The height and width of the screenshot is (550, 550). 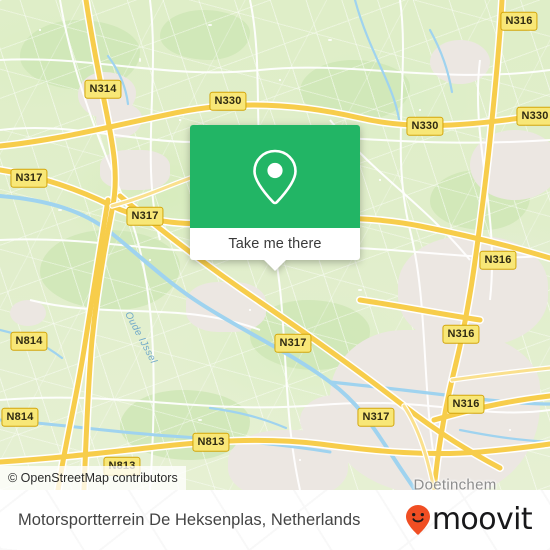 What do you see at coordinates (103, 89) in the screenshot?
I see `road-shield-n314: N314` at bounding box center [103, 89].